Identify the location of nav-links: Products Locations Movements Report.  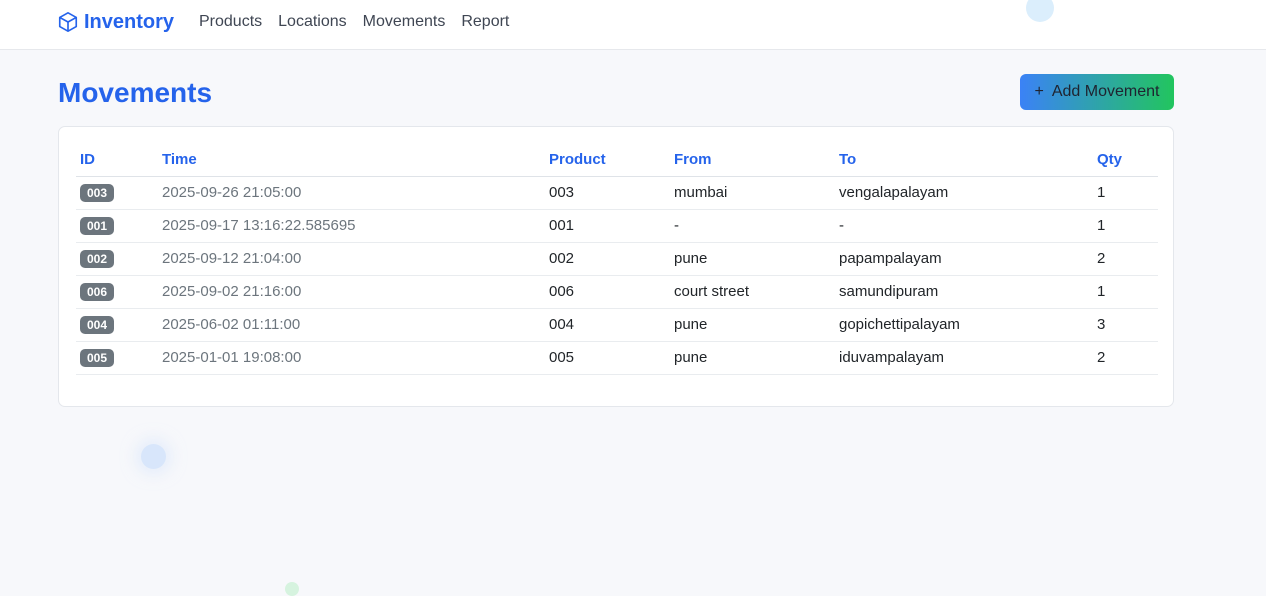
(354, 22).